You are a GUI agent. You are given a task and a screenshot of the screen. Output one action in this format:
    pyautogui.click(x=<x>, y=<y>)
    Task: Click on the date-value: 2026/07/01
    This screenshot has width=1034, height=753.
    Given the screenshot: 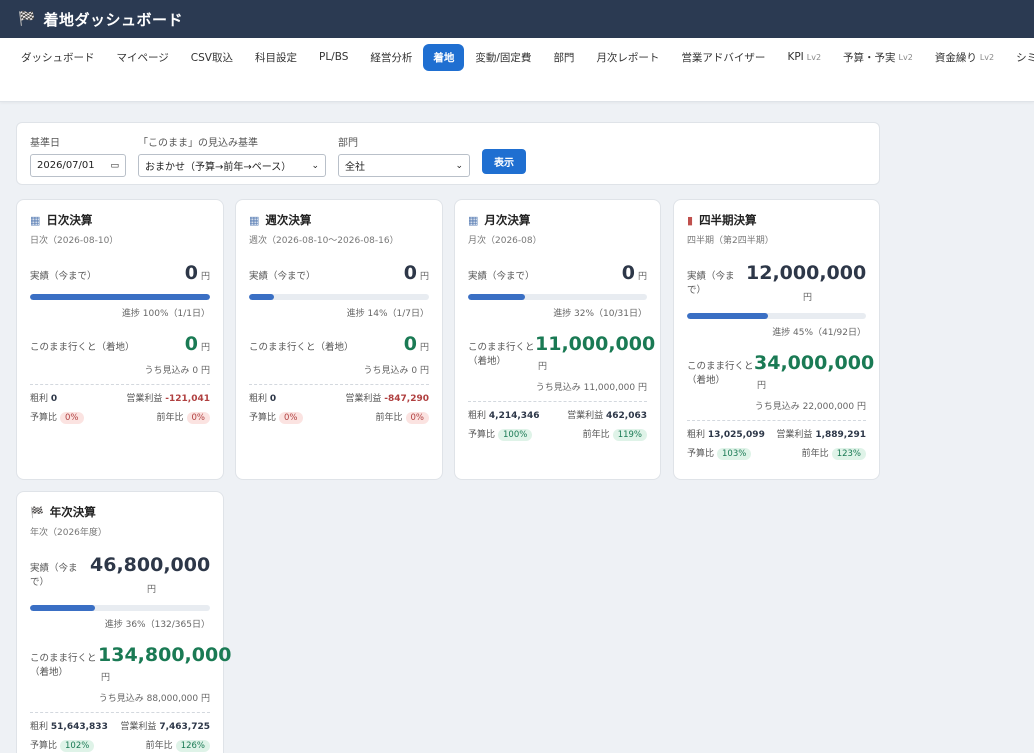 What is the action you would take?
    pyautogui.click(x=66, y=165)
    